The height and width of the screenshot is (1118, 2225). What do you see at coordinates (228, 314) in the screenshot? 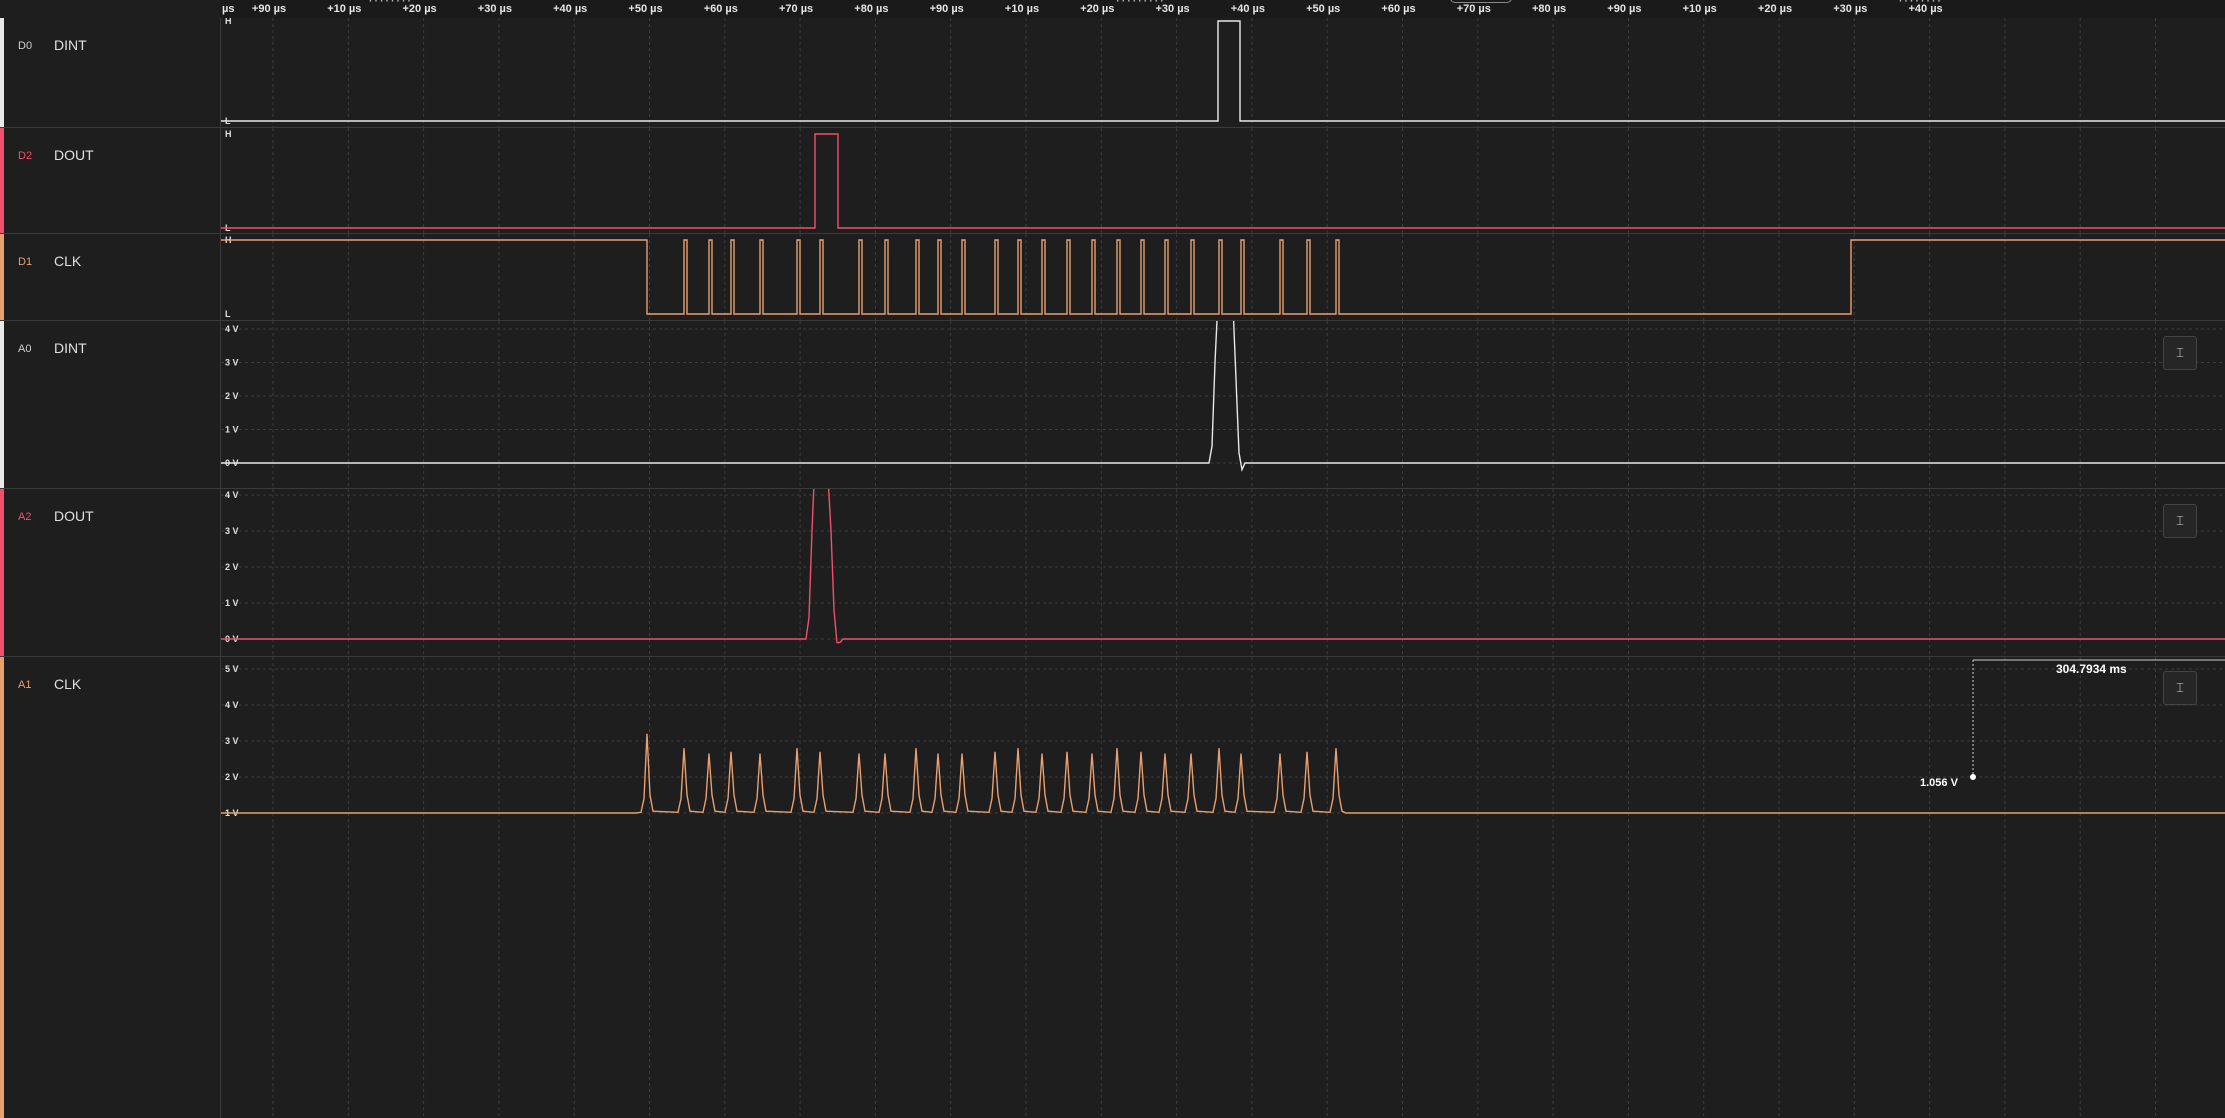
I see `low-level-label: L` at bounding box center [228, 314].